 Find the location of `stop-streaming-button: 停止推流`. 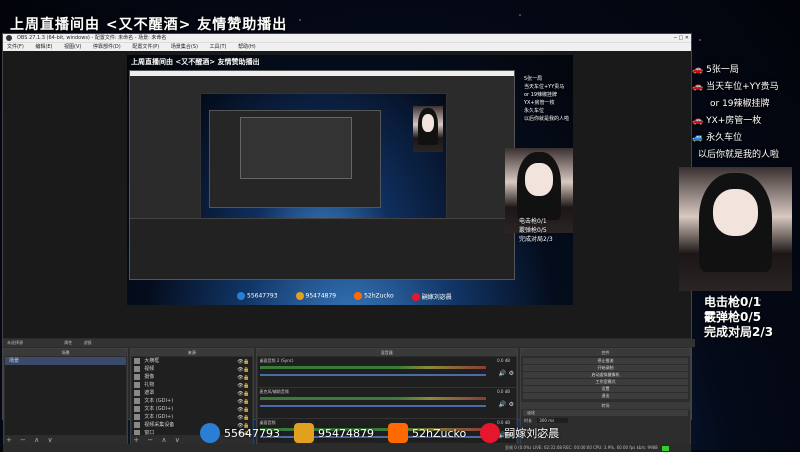

stop-streaming-button: 停止推流 is located at coordinates (605, 361).